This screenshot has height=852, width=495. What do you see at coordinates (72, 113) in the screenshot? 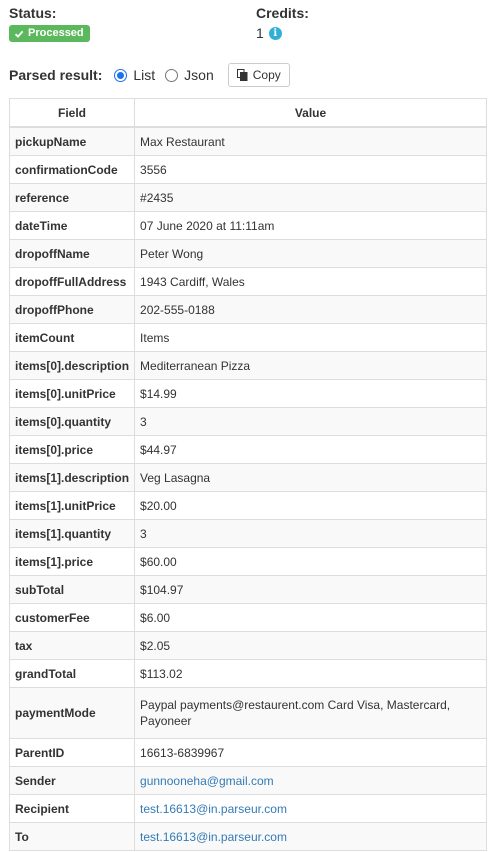
I see `field-column-header: Field` at bounding box center [72, 113].